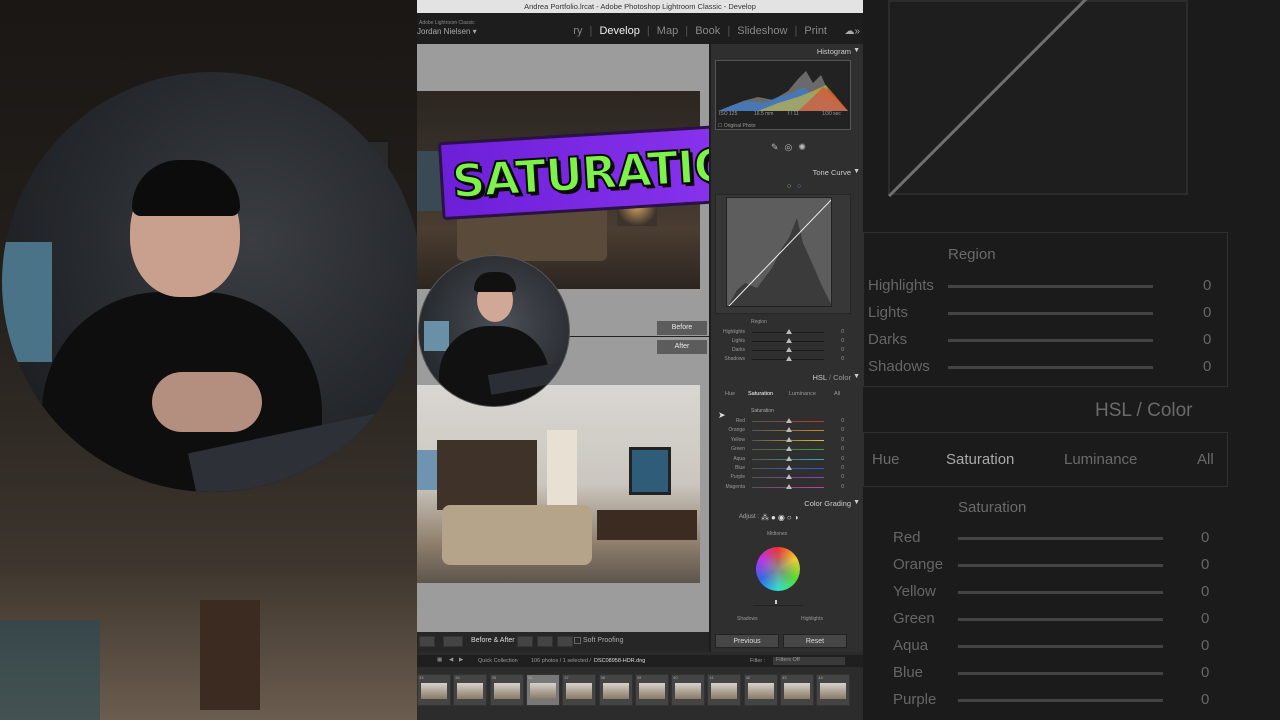 The width and height of the screenshot is (1280, 720). Describe the element at coordinates (619, 661) in the screenshot. I see `selected-filename: DSC08958-HDR.dng` at that location.